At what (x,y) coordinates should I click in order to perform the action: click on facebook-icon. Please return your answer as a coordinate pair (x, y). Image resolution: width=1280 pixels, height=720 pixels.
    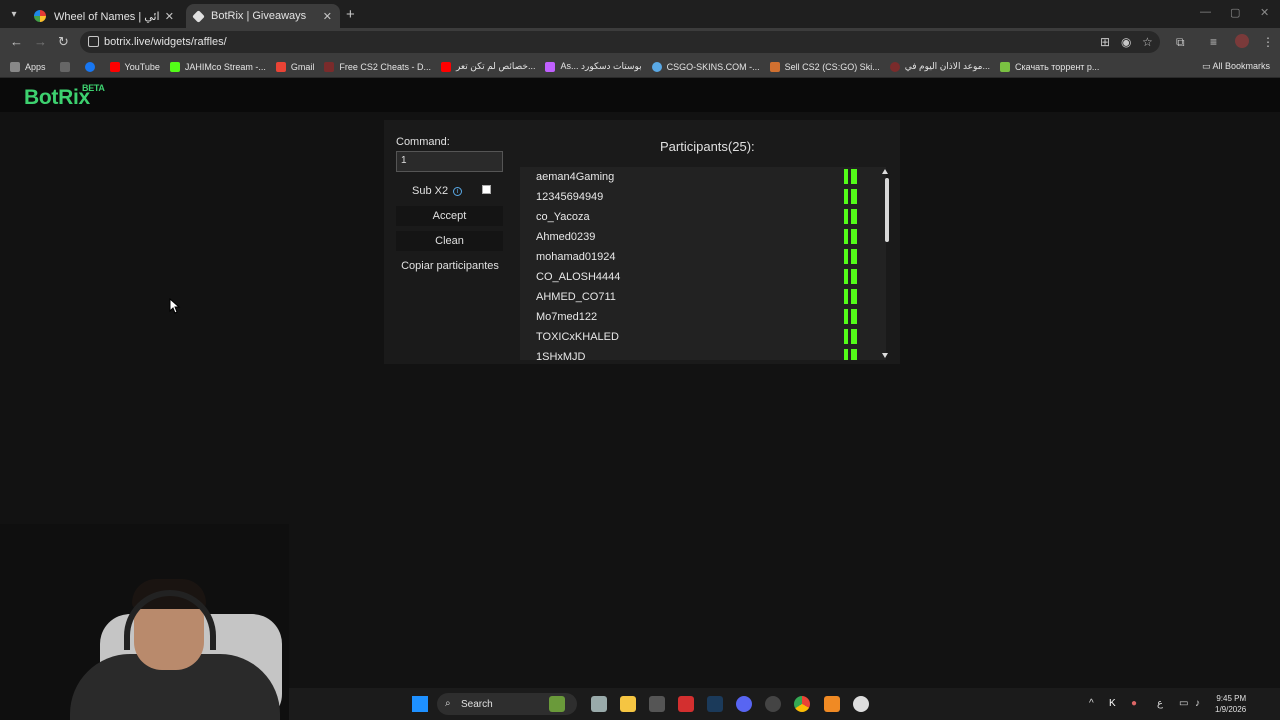
    Looking at the image, I should click on (89, 66).